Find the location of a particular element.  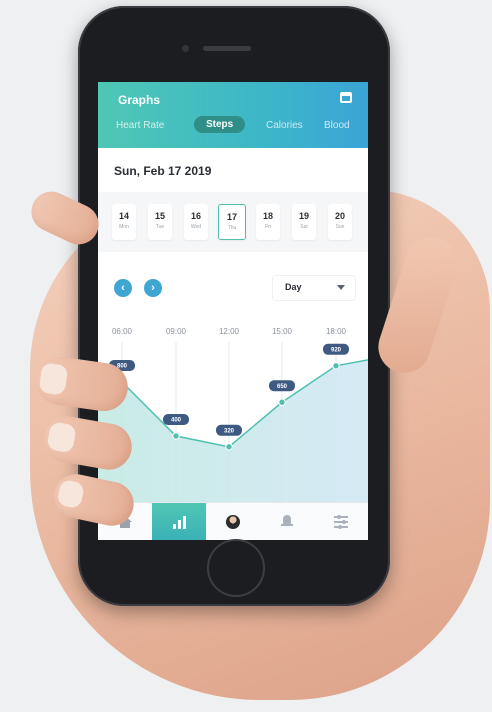

tab-heart-rate: Heart Rate is located at coordinates (140, 125).